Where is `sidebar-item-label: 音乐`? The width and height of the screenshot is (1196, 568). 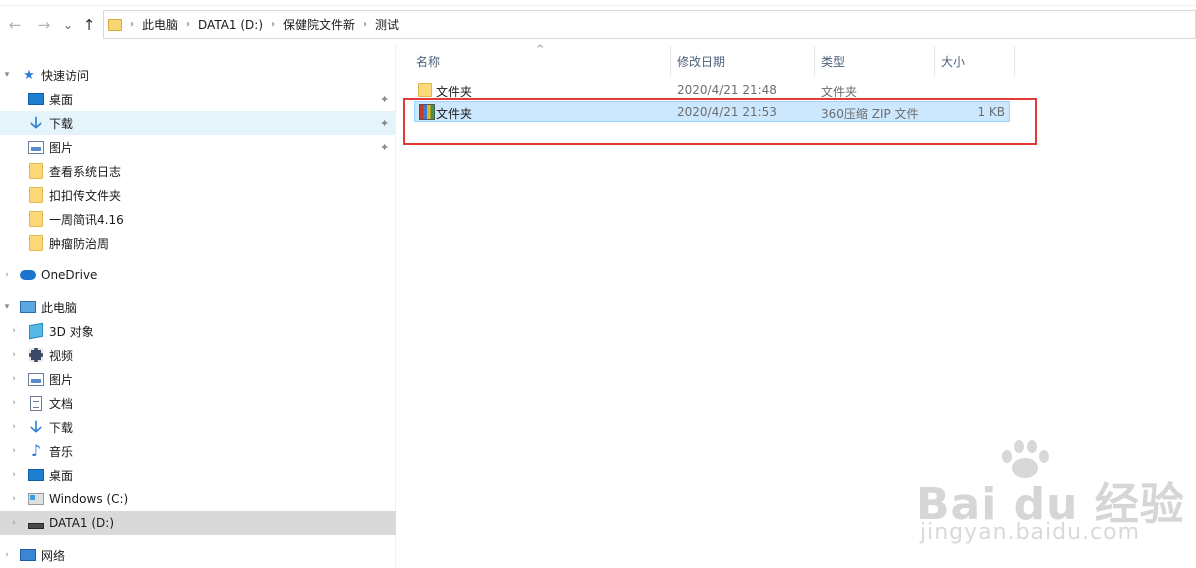
sidebar-item-label: 音乐 is located at coordinates (61, 451).